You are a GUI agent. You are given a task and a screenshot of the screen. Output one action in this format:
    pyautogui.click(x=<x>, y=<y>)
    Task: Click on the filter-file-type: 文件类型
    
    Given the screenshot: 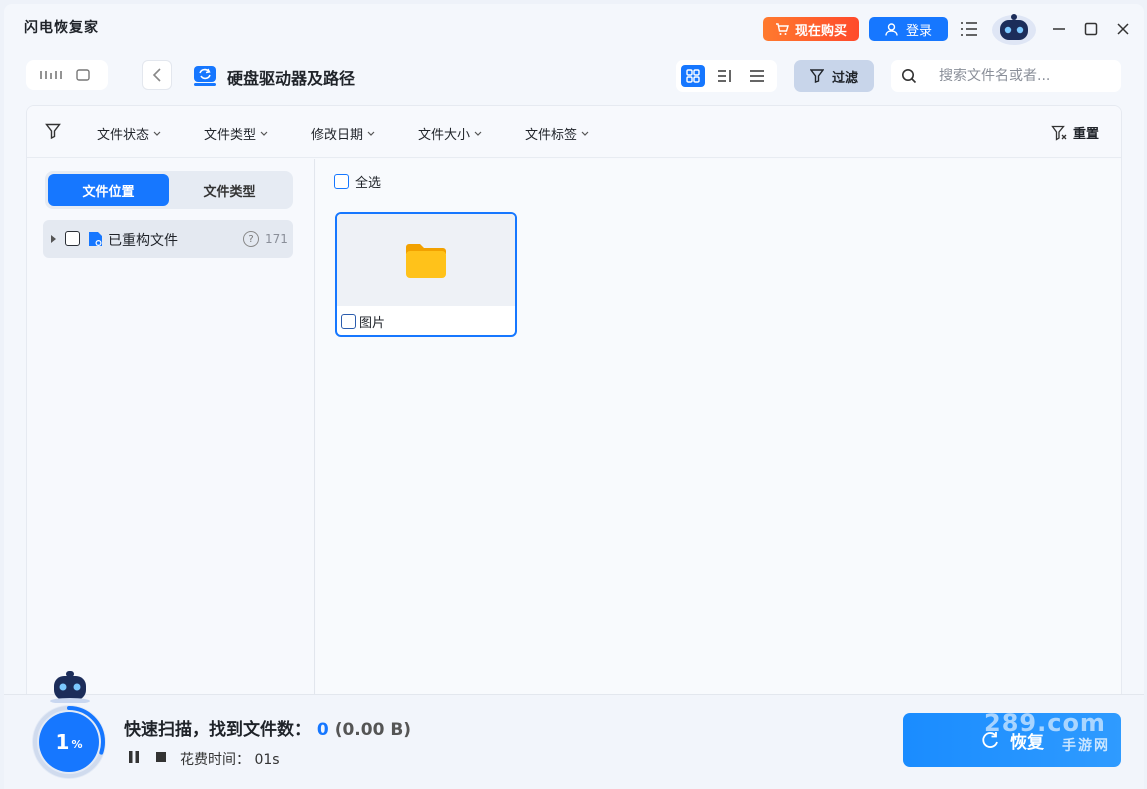 What is the action you would take?
    pyautogui.click(x=236, y=133)
    